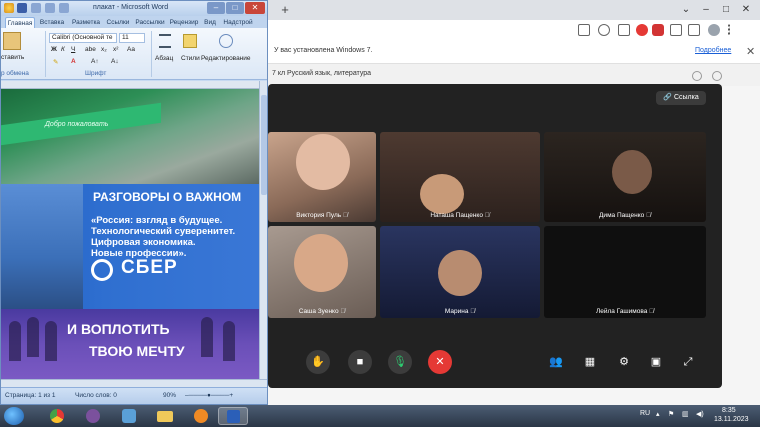  What do you see at coordinates (556, 362) in the screenshot?
I see `participants-button: 👥` at bounding box center [556, 362].